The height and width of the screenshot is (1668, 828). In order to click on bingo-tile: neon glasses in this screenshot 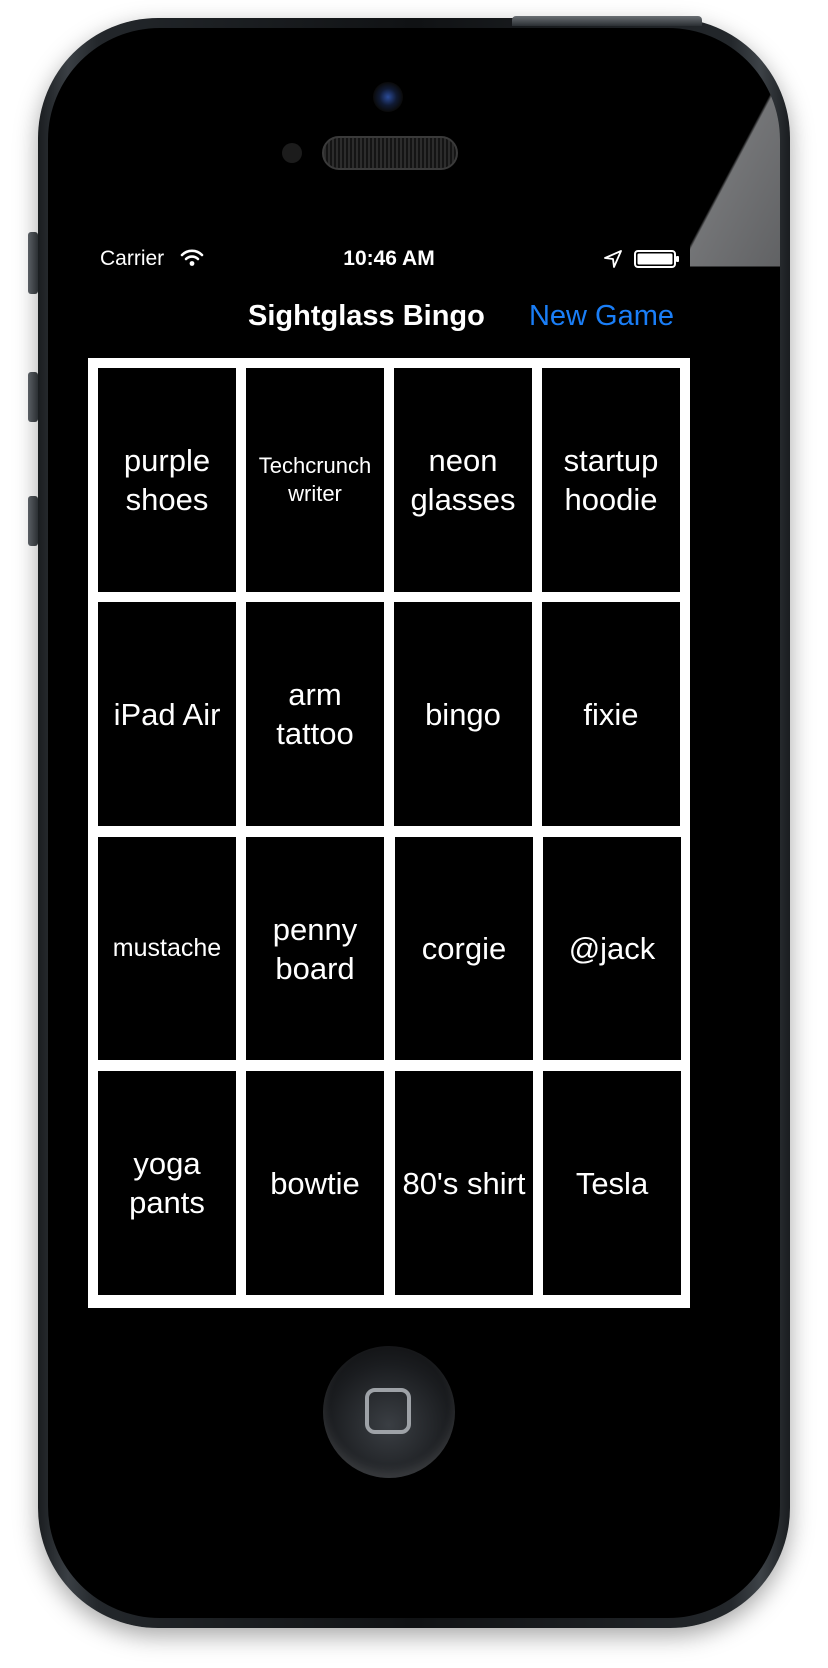, I will do `click(463, 480)`.